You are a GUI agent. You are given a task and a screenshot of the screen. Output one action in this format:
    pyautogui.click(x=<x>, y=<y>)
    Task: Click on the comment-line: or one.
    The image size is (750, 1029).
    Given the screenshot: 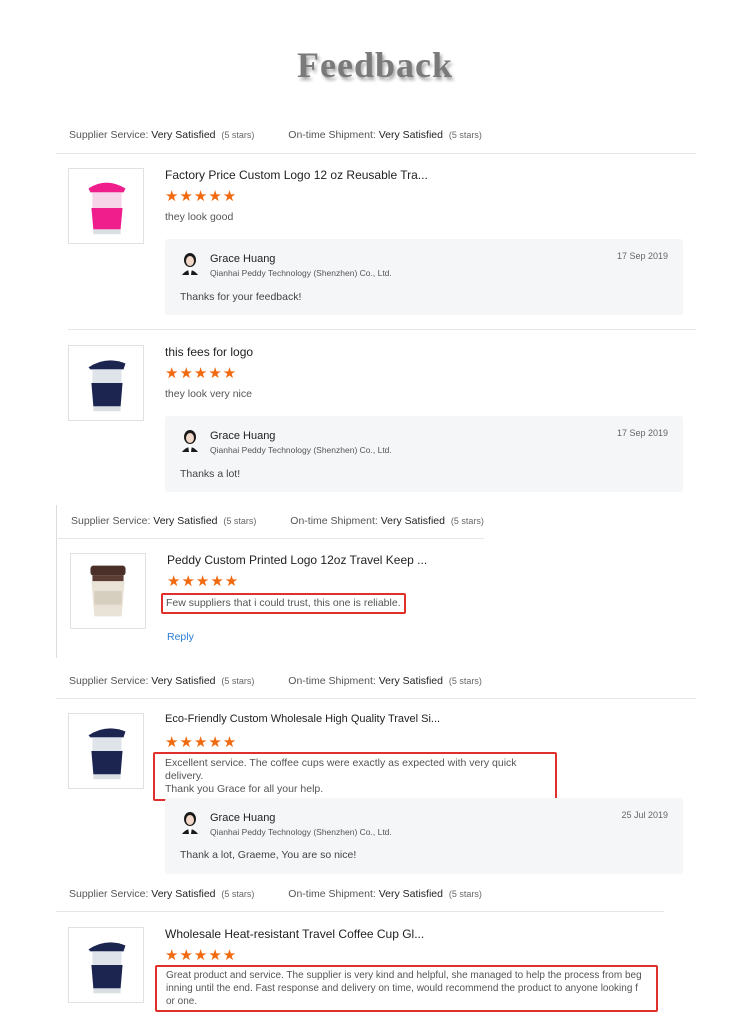 What is the action you would take?
    pyautogui.click(x=182, y=1001)
    